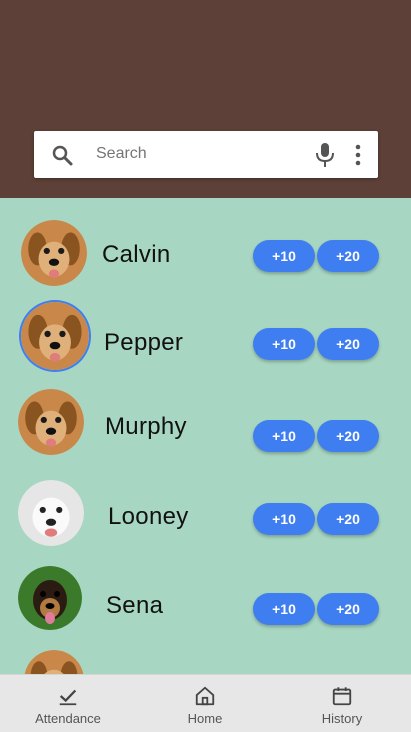  I want to click on bottom-navigation: Attendance Home History, so click(205, 703).